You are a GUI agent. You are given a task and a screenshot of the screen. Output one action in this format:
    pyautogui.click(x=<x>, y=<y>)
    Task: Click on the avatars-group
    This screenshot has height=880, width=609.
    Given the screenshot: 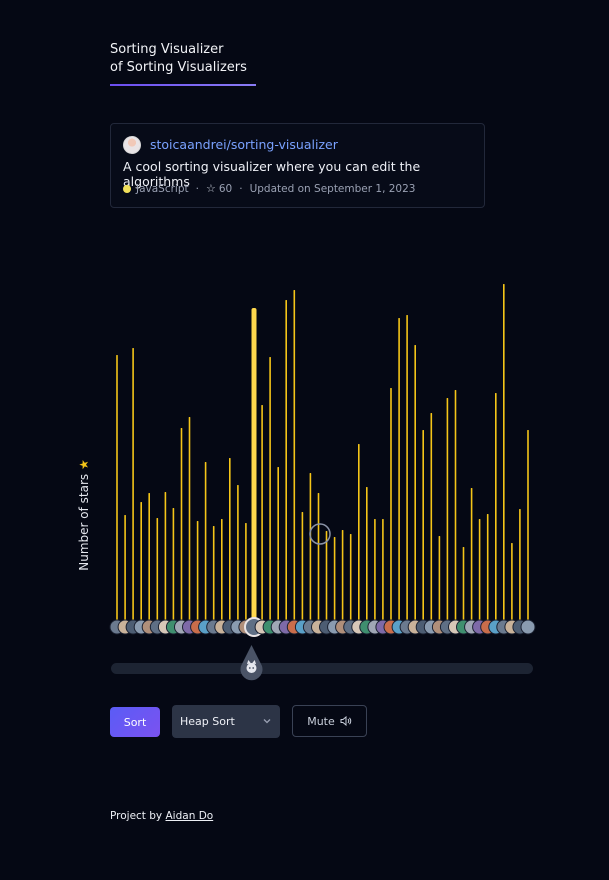 What is the action you would take?
    pyautogui.click(x=322, y=627)
    